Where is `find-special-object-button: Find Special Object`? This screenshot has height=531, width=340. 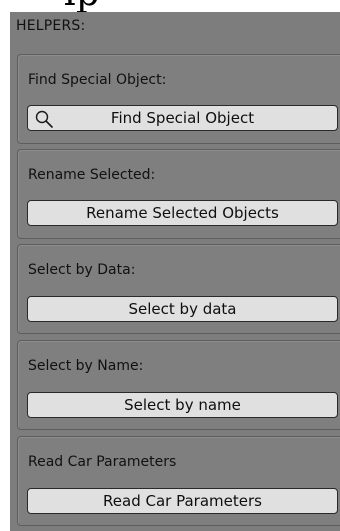
find-special-object-button: Find Special Object is located at coordinates (182, 118).